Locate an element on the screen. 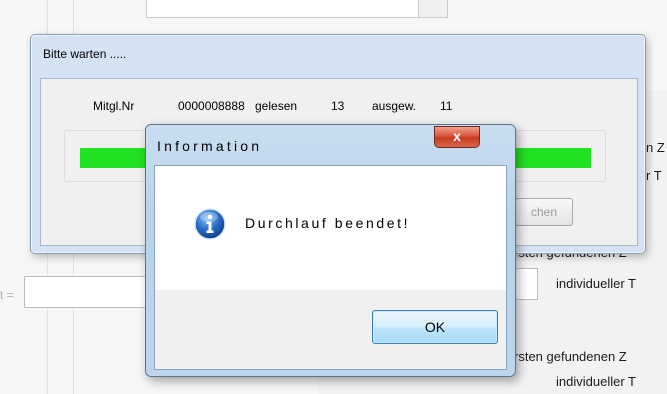  background-label-individual-1: individueller T is located at coordinates (596, 283).